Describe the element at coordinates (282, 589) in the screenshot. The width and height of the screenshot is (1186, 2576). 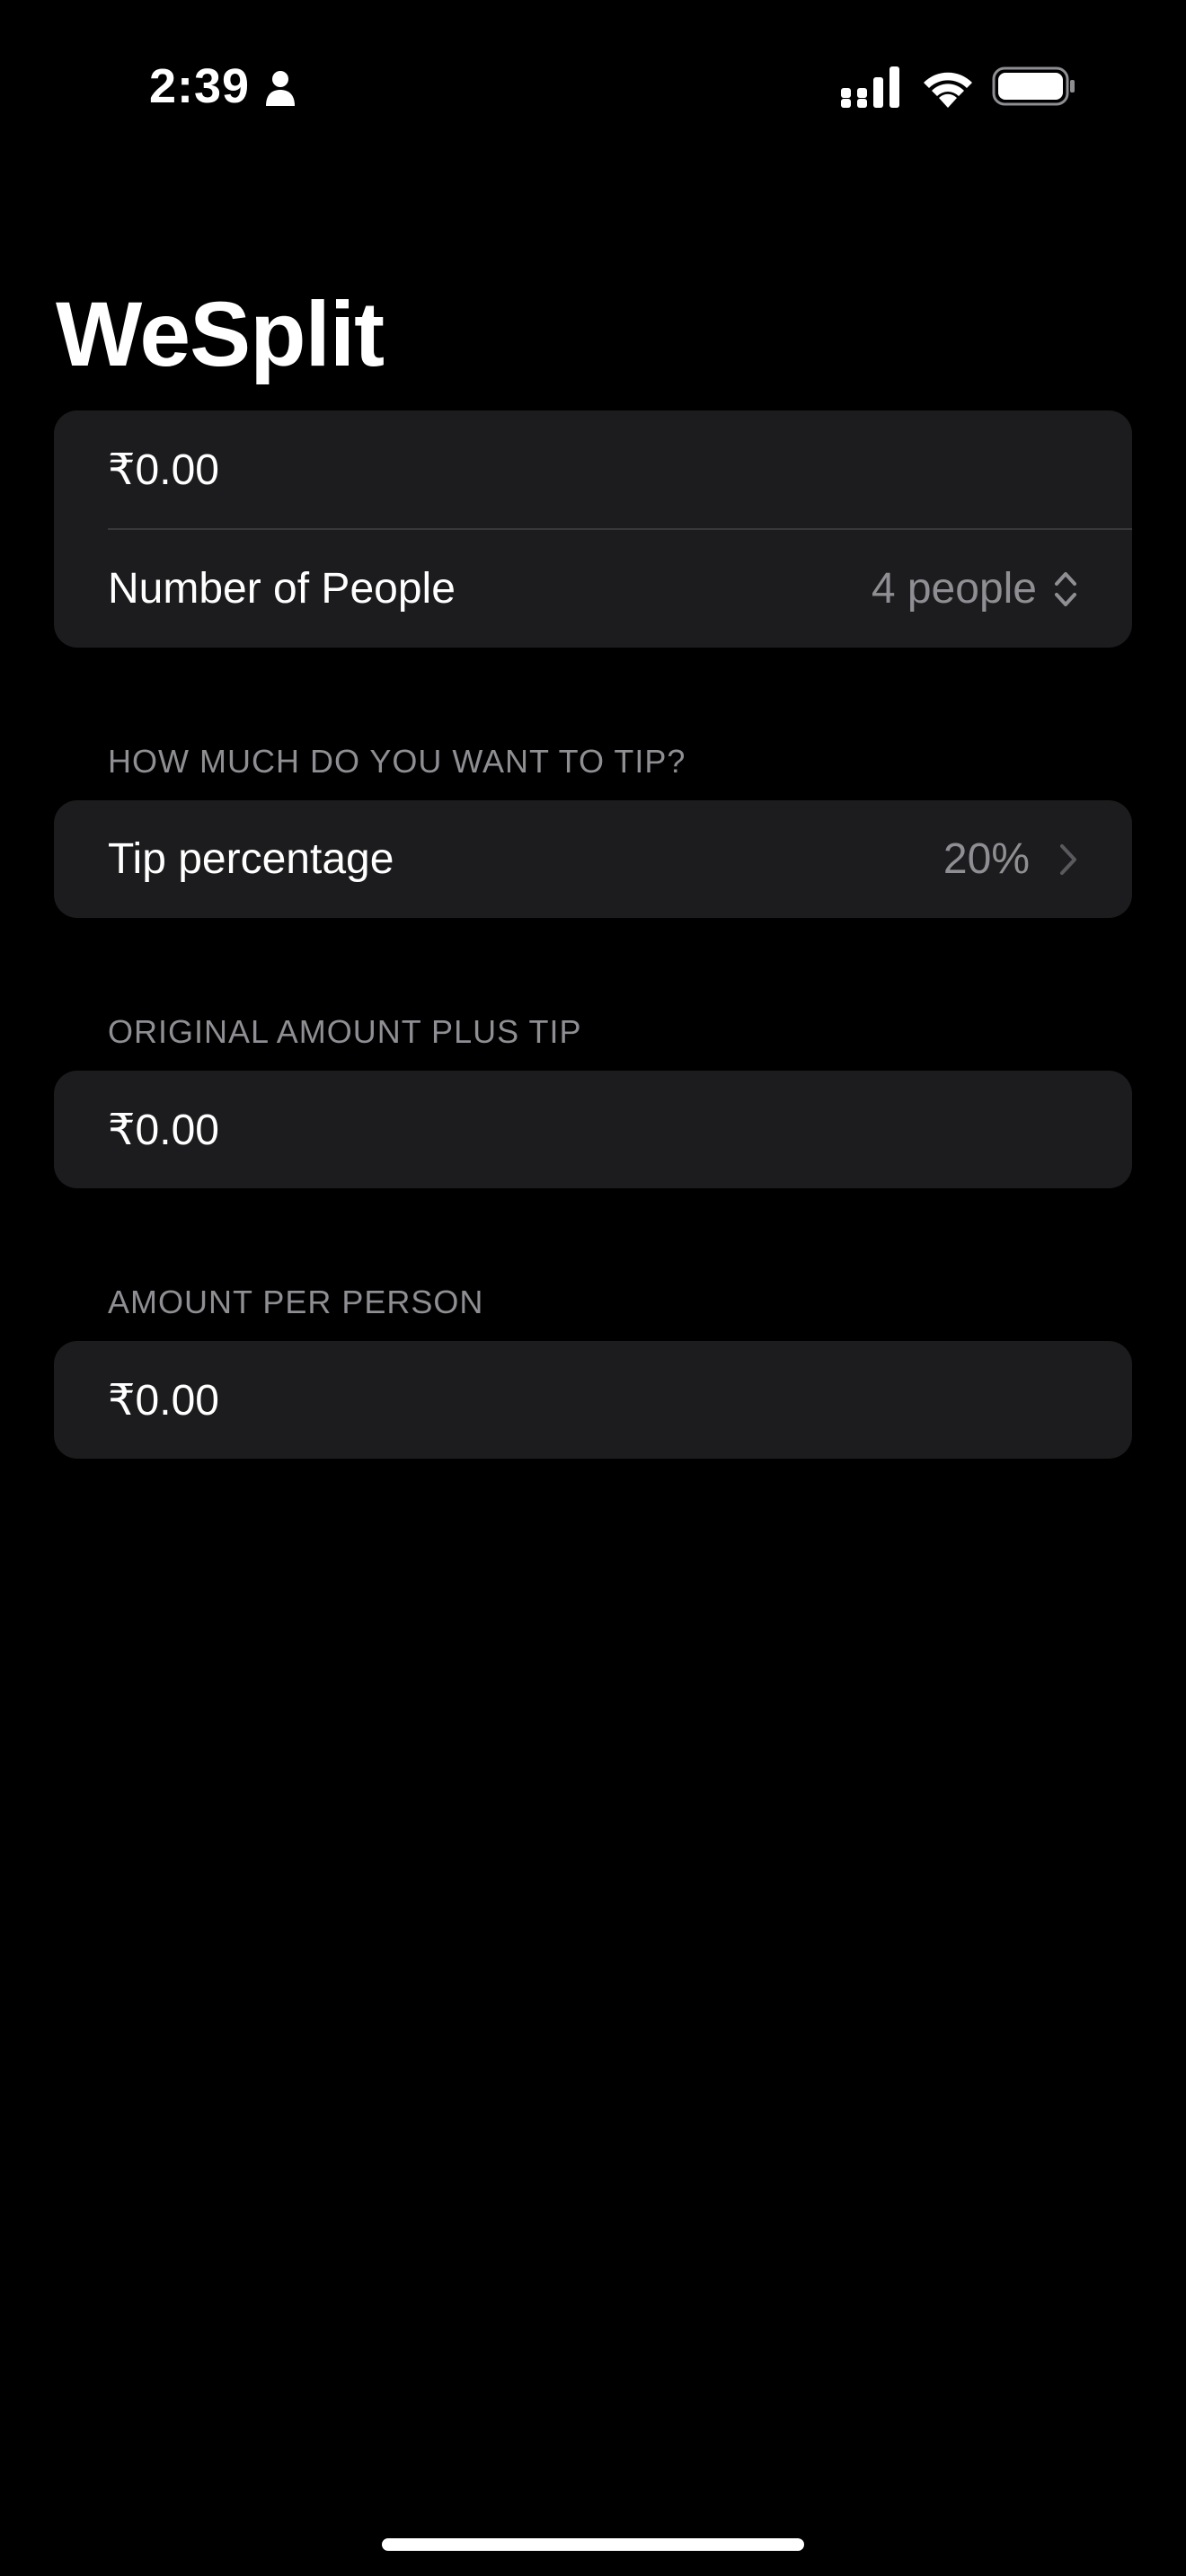
I see `people-label: Number of People` at that location.